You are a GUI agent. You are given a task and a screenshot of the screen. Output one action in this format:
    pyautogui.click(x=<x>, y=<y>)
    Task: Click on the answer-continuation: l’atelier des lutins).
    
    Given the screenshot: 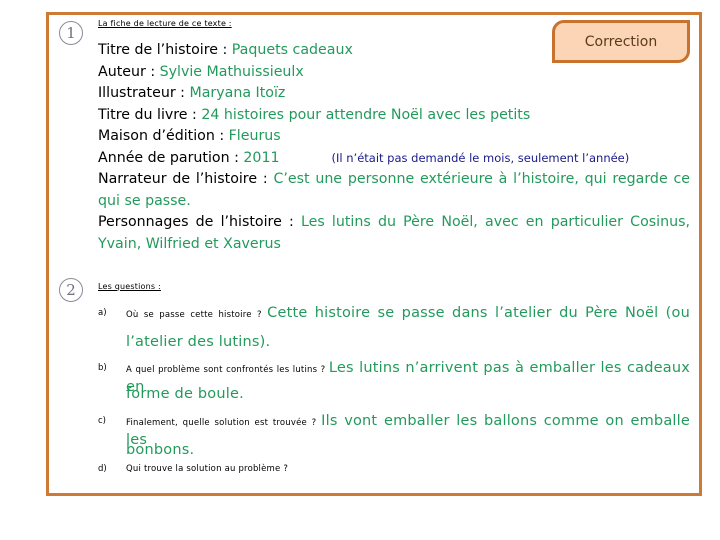 What is the action you would take?
    pyautogui.click(x=198, y=342)
    